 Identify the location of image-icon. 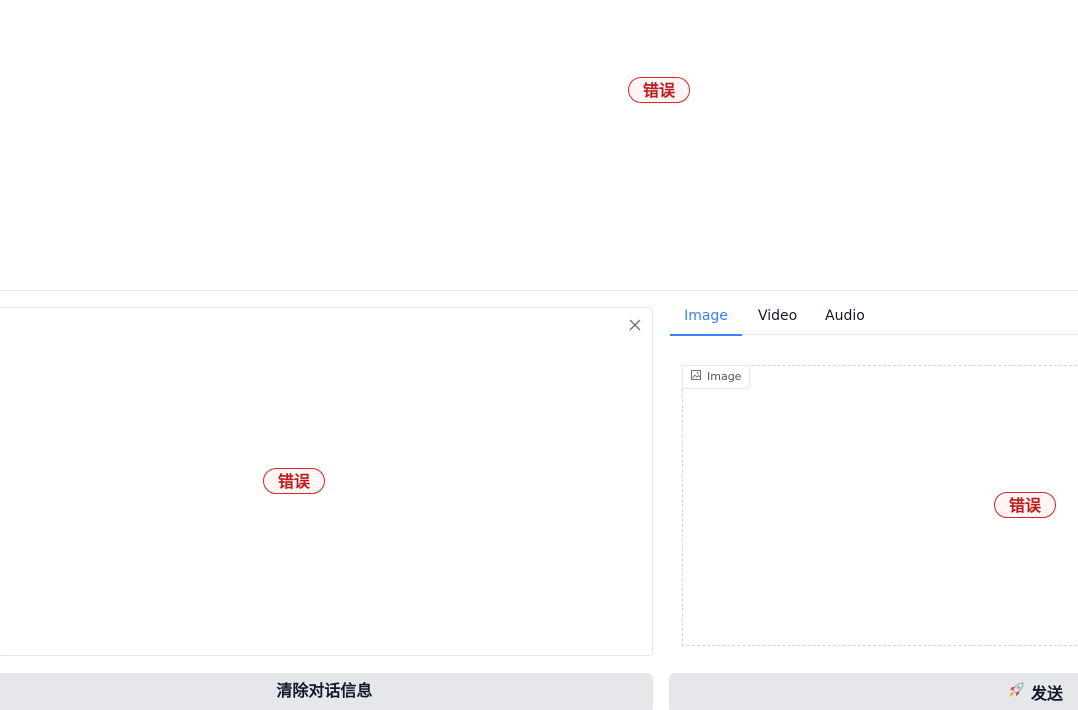
(696, 377).